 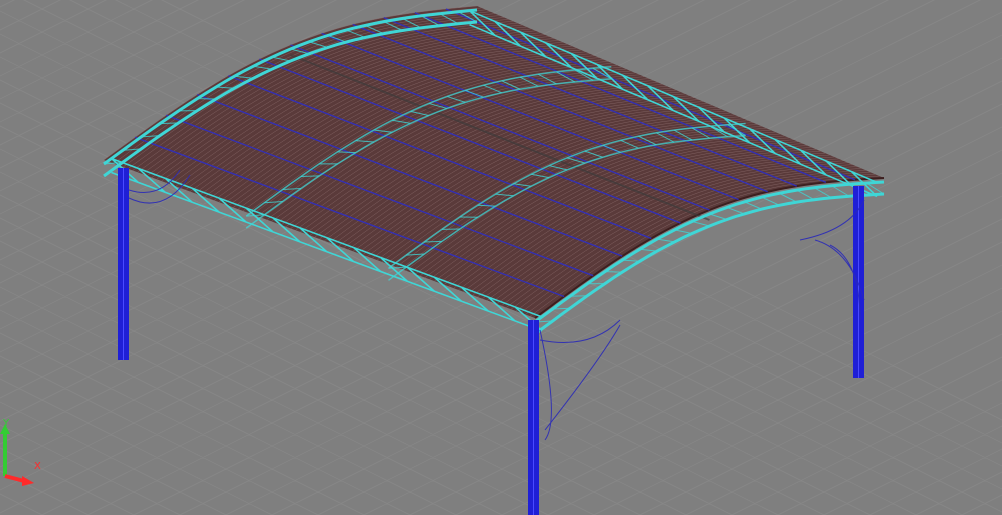 I want to click on ucs-x-arrow, so click(x=28, y=481).